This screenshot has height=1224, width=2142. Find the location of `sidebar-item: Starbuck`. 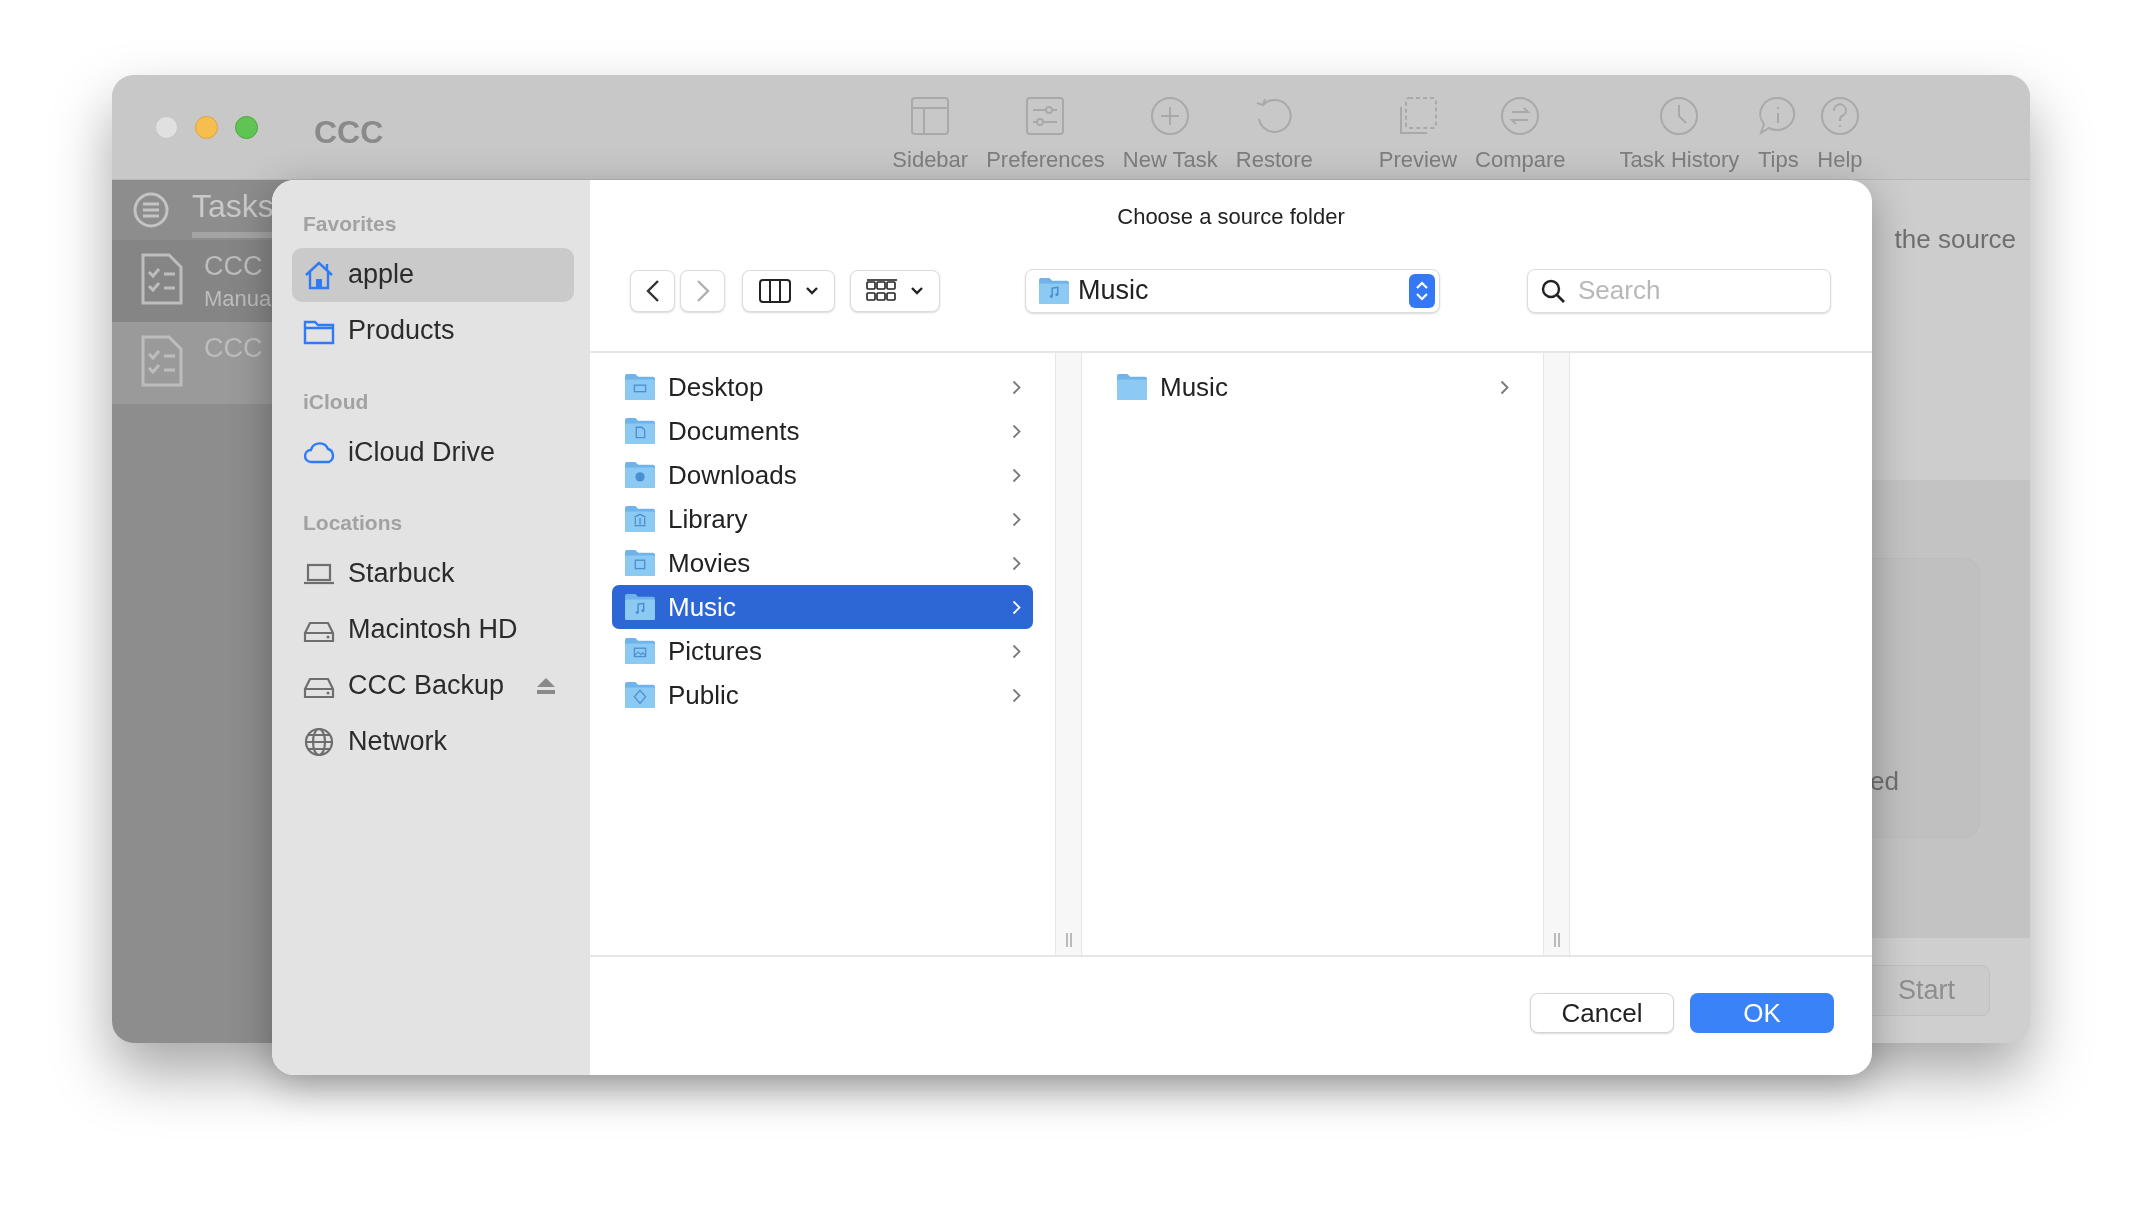

sidebar-item: Starbuck is located at coordinates (433, 573).